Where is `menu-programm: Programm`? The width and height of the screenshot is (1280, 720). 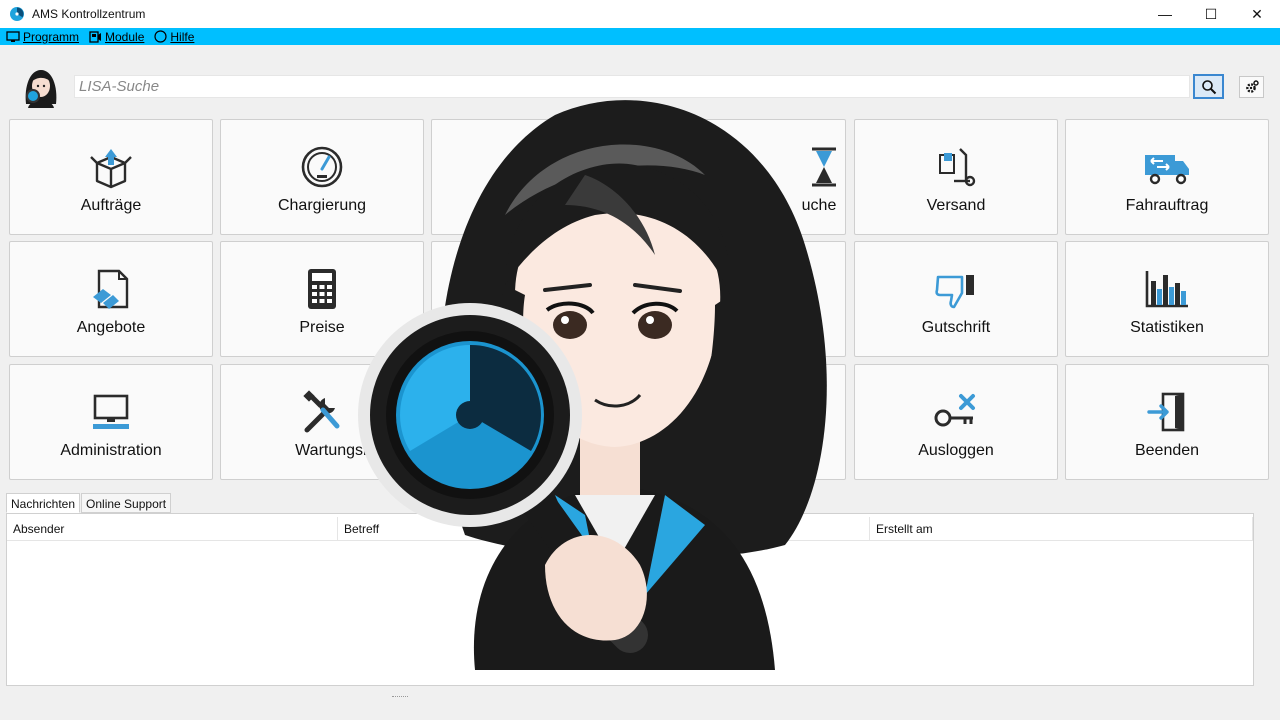 menu-programm: Programm is located at coordinates (42, 37).